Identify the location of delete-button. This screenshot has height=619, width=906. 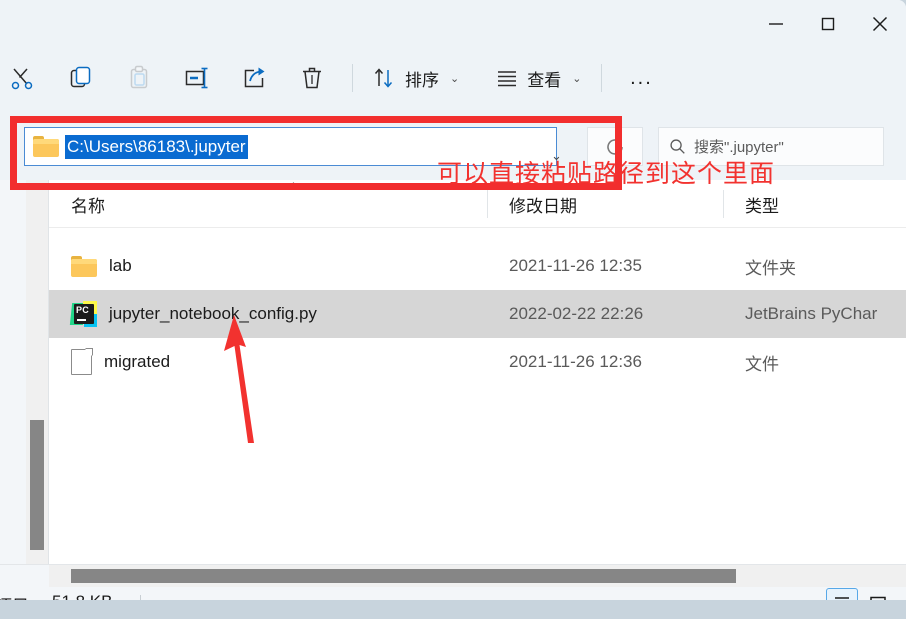
(313, 78).